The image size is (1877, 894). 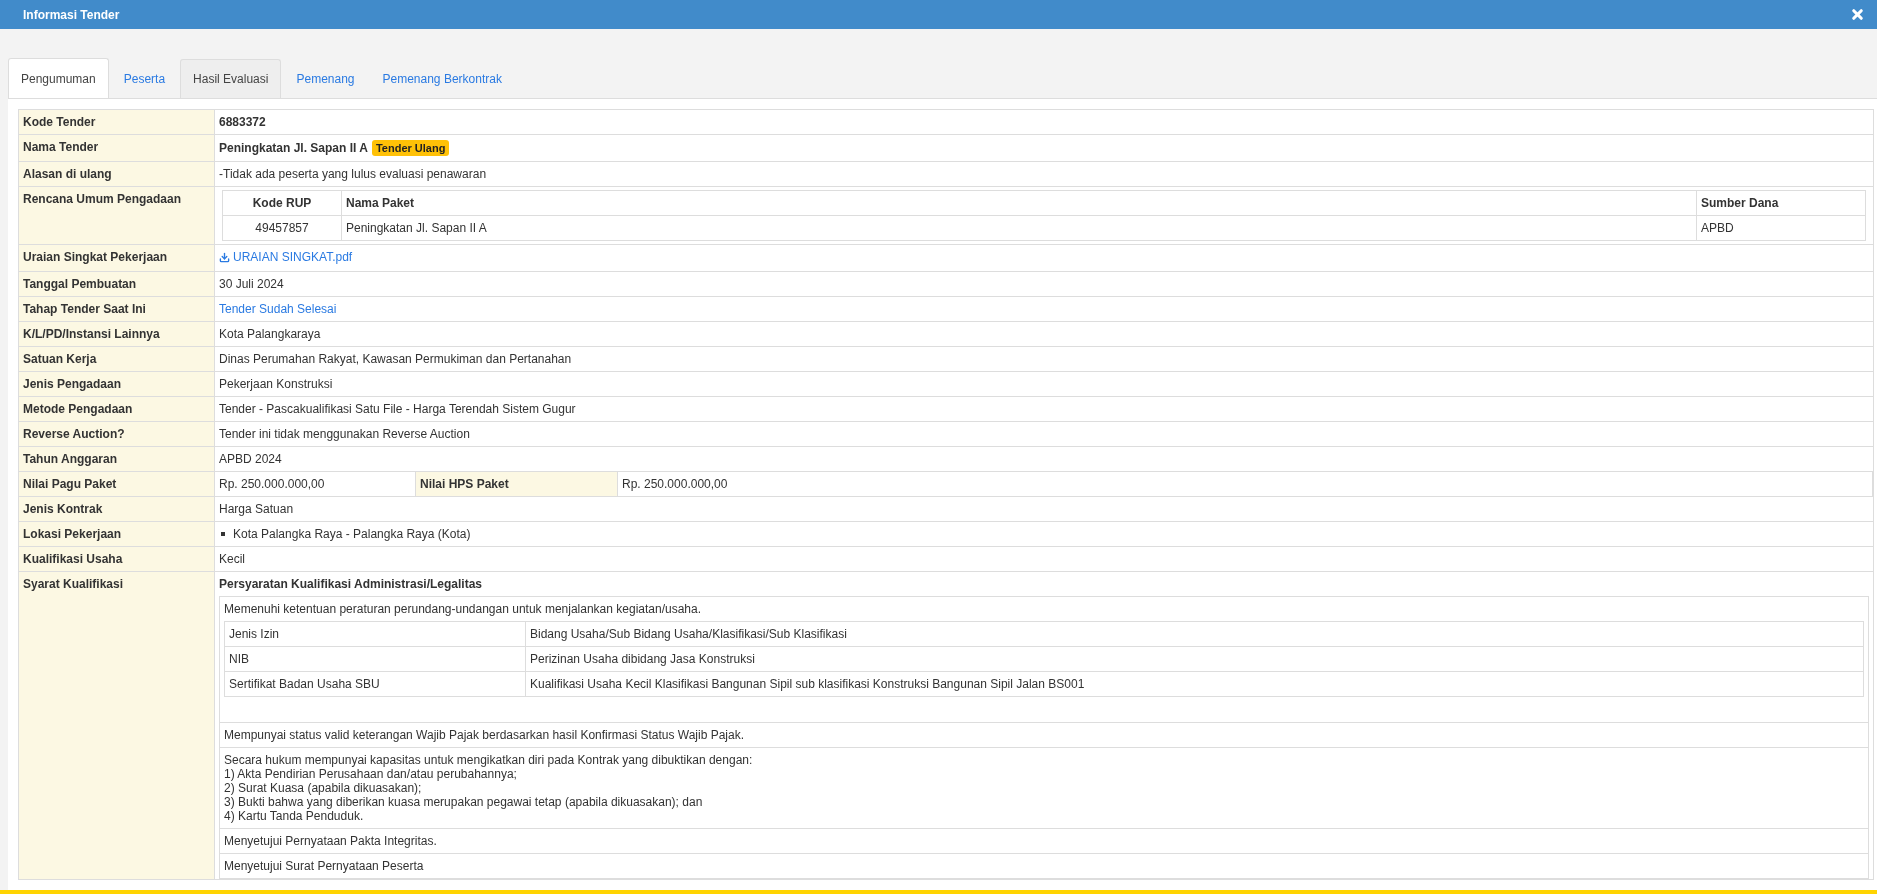 I want to click on field-label: Tanggal Pembuatan, so click(x=117, y=284).